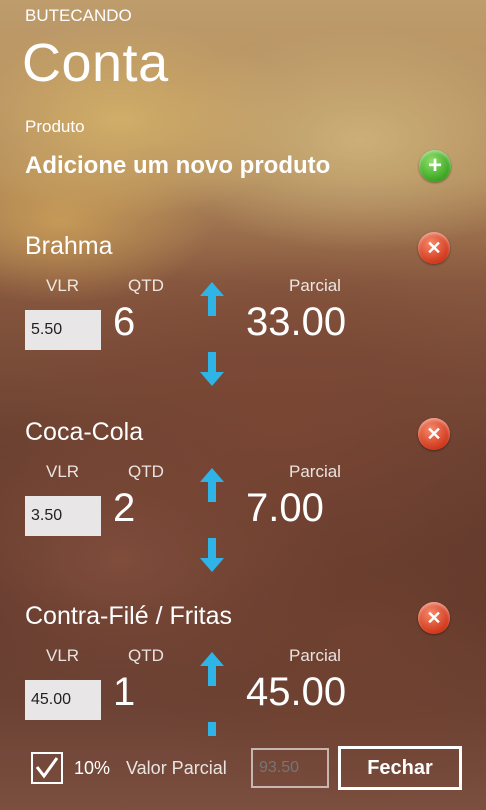 This screenshot has width=486, height=810. Describe the element at coordinates (243, 775) in the screenshot. I see `footer-bar: 10% Valor Parcial Fechar` at that location.